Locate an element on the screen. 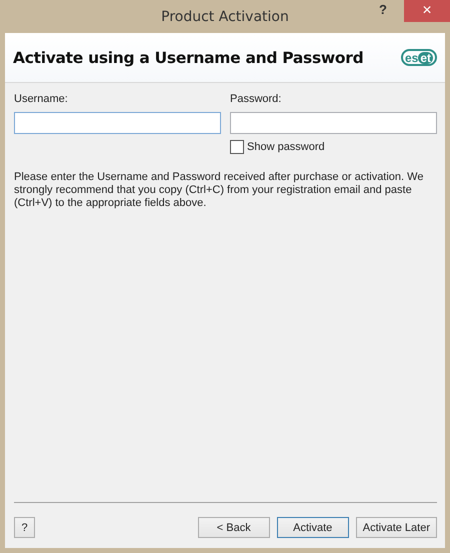 This screenshot has width=450, height=553. dialog-button: Activate is located at coordinates (312, 527).